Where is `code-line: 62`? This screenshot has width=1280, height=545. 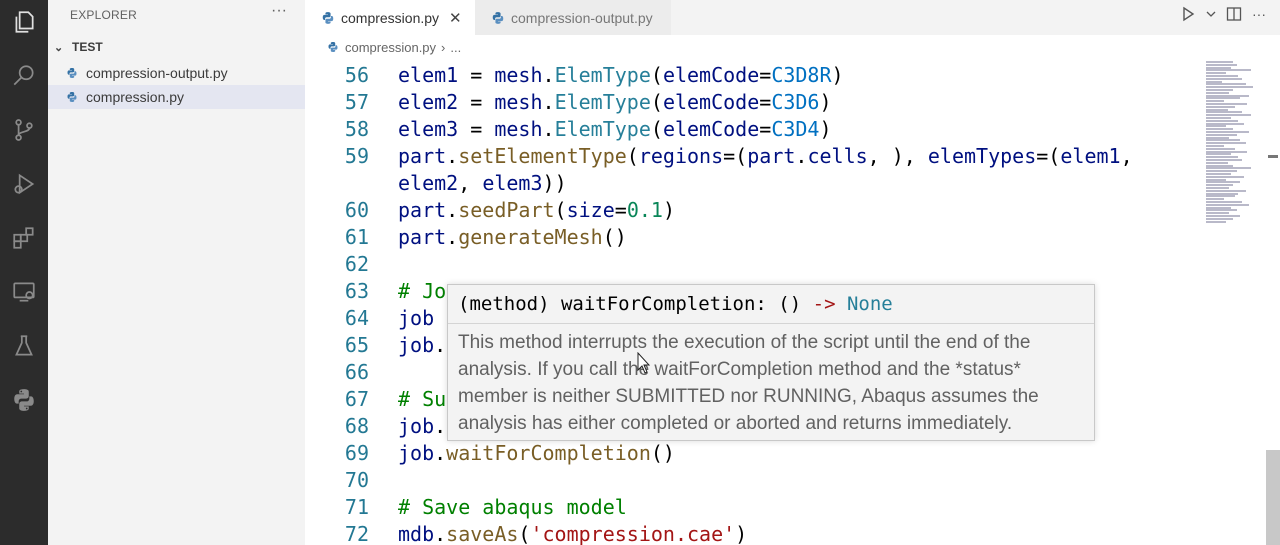 code-line: 62 is located at coordinates (752, 264).